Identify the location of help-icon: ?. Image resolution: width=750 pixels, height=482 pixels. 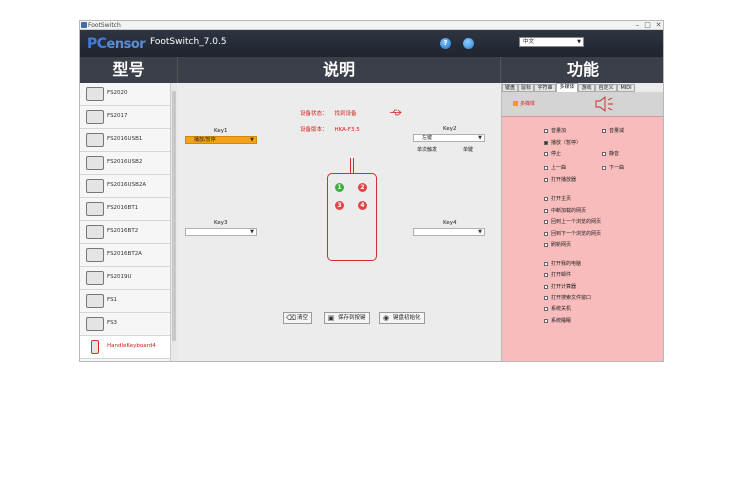
(445, 43).